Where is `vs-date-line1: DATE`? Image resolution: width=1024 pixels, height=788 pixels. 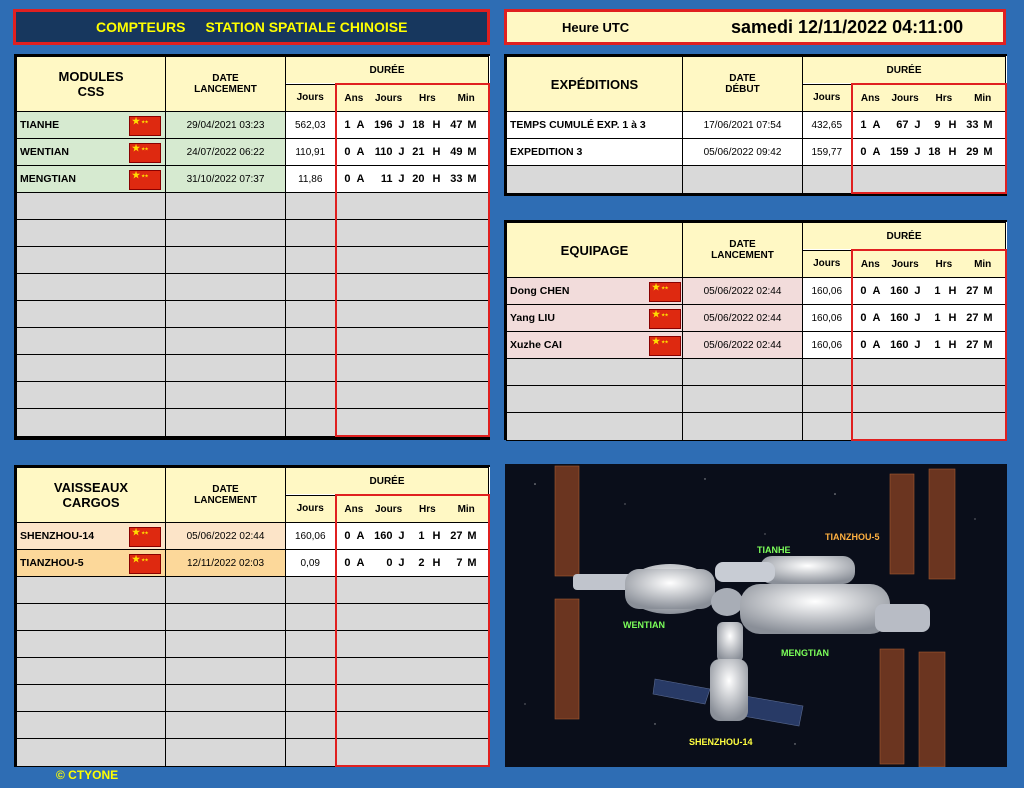
vs-date-line1: DATE is located at coordinates (225, 489).